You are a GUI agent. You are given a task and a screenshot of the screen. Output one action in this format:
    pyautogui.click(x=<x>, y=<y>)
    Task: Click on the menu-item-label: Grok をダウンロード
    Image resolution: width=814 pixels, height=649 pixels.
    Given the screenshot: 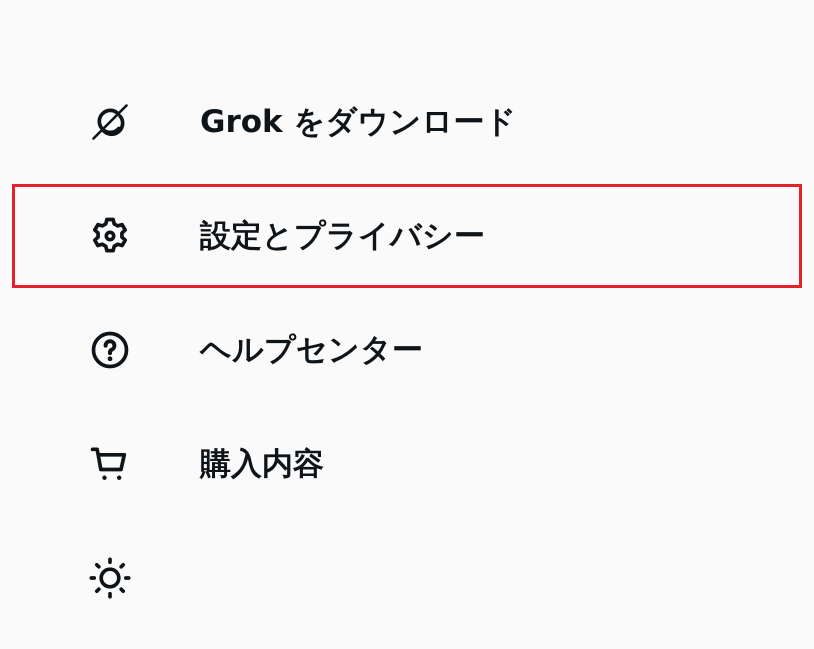 What is the action you would take?
    pyautogui.click(x=358, y=122)
    